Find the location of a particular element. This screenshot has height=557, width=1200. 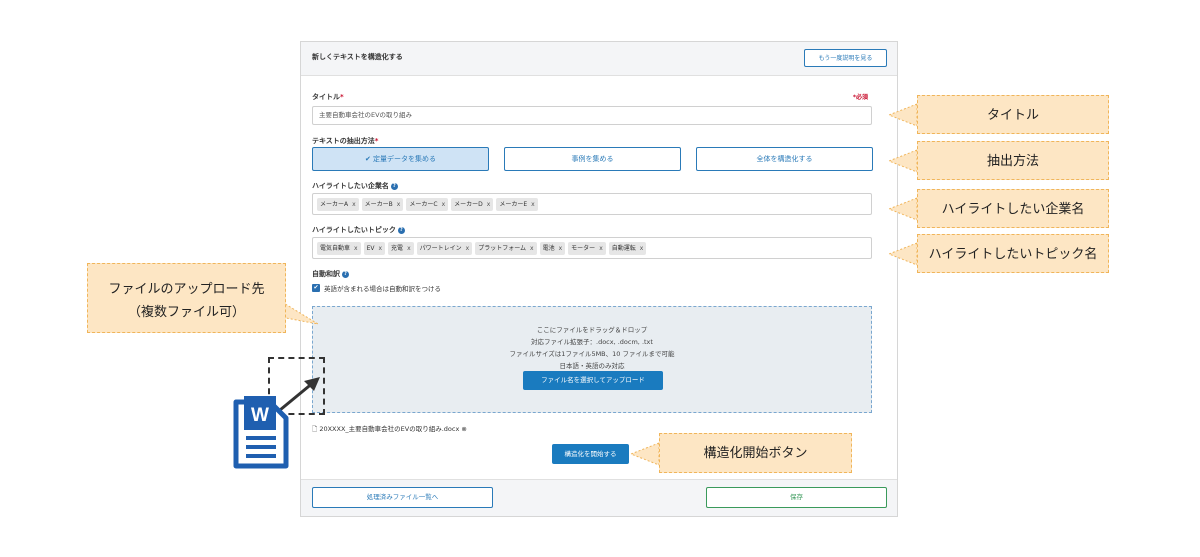

callout-pointer-title is located at coordinates (902, 115).